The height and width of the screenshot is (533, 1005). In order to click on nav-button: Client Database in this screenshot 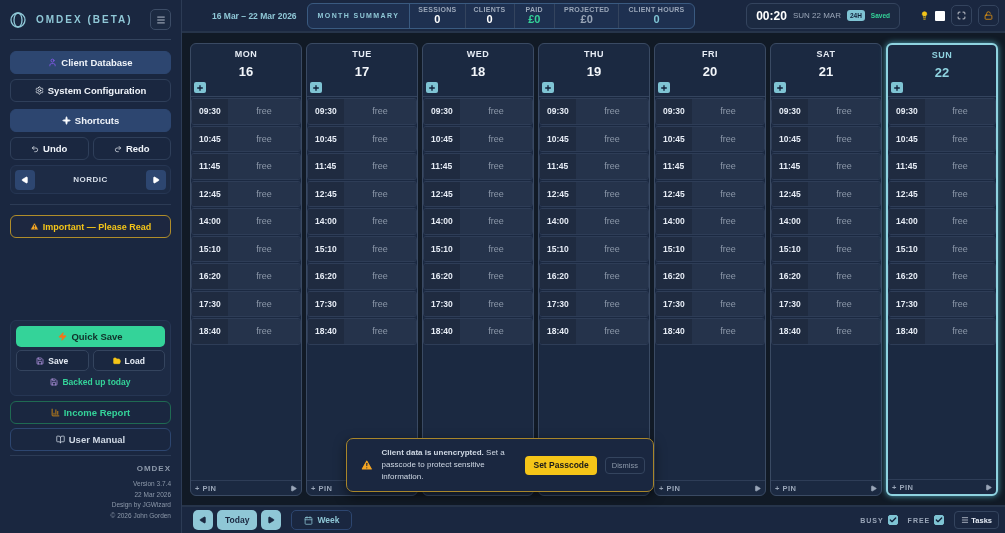, I will do `click(90, 62)`.